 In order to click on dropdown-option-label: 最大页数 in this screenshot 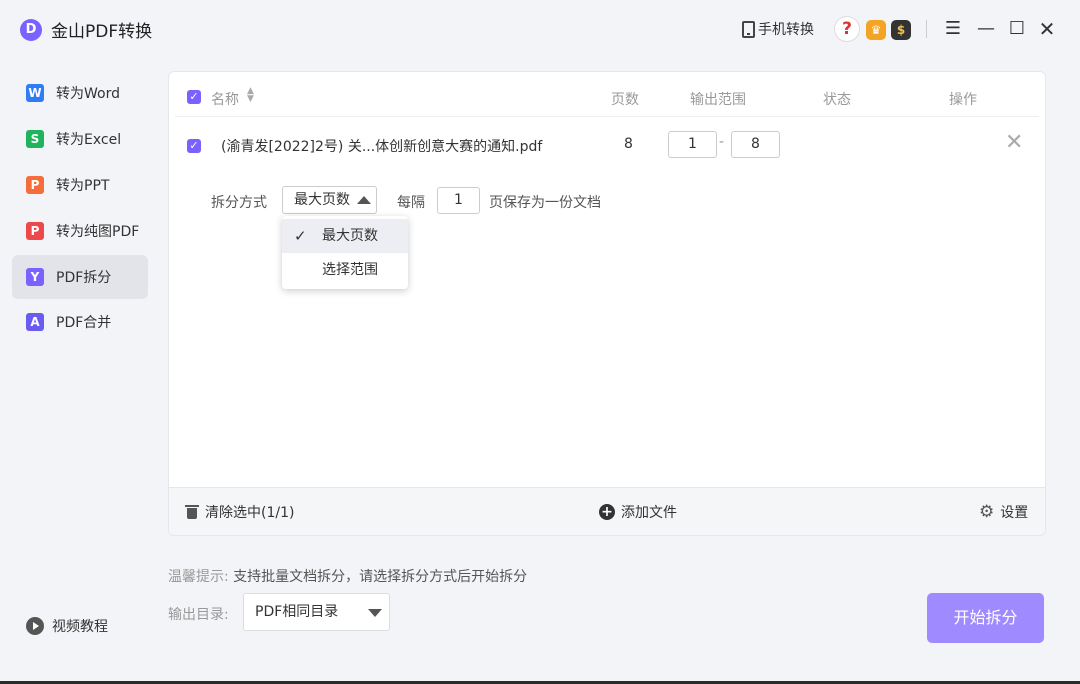, I will do `click(350, 236)`.